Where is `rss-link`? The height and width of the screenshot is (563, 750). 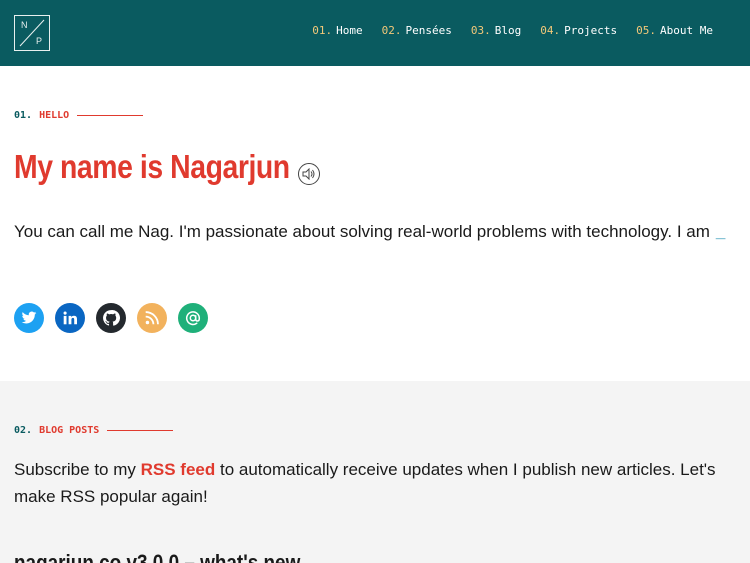
rss-link is located at coordinates (152, 318).